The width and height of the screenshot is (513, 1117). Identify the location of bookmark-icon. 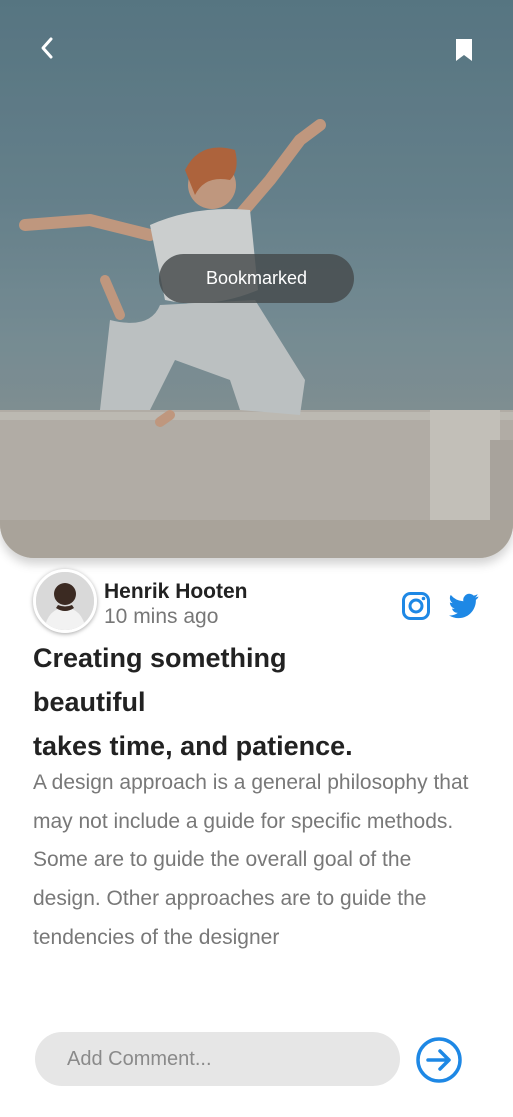
(464, 50).